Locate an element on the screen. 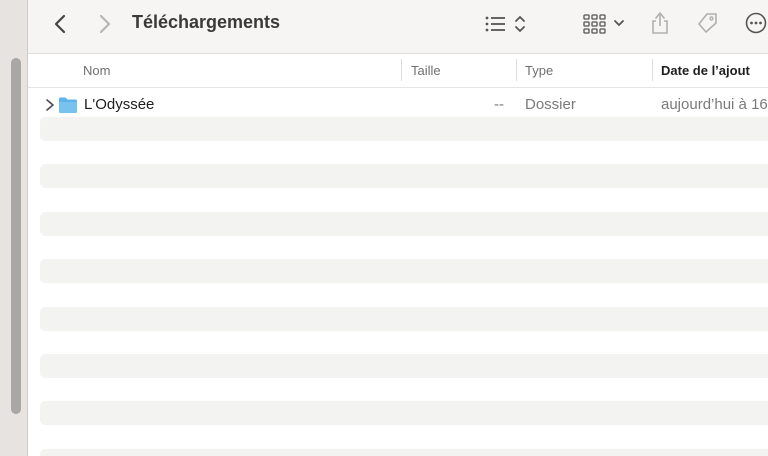 This screenshot has width=768, height=456. file-name: L'Odyssée is located at coordinates (119, 104).